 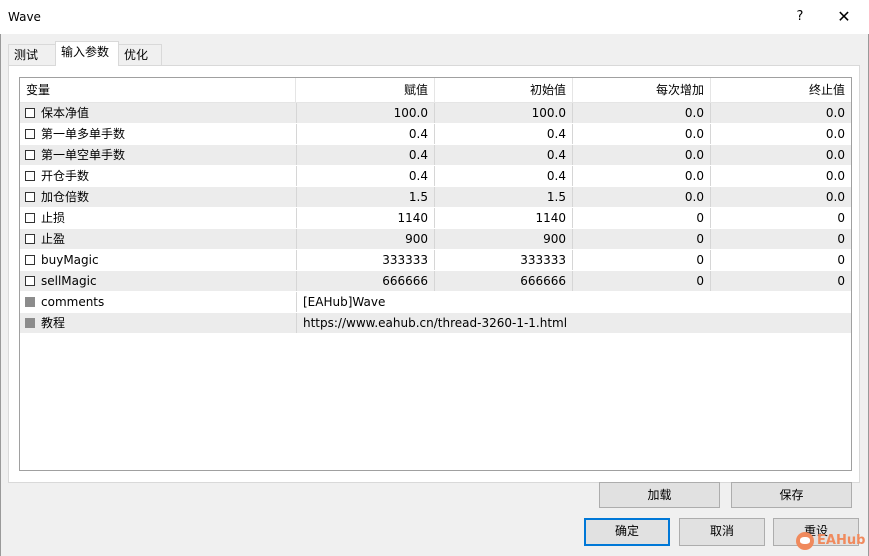 I want to click on row-variable-cell: buyMagic, so click(x=158, y=260).